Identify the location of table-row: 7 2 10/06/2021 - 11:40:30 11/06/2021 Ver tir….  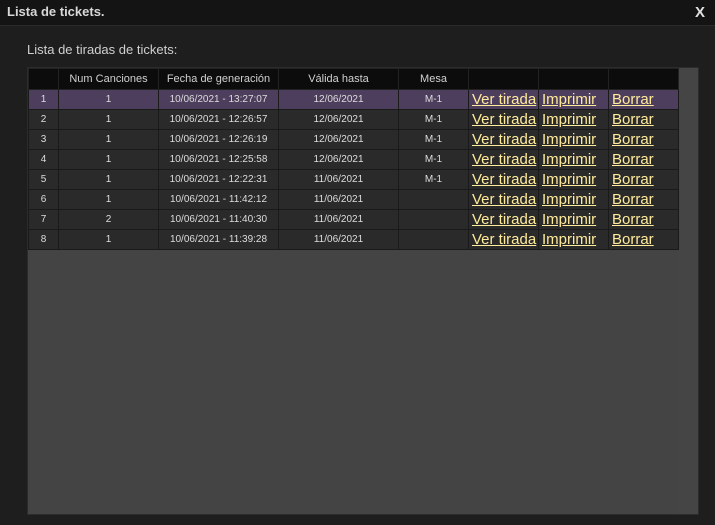
(353, 219).